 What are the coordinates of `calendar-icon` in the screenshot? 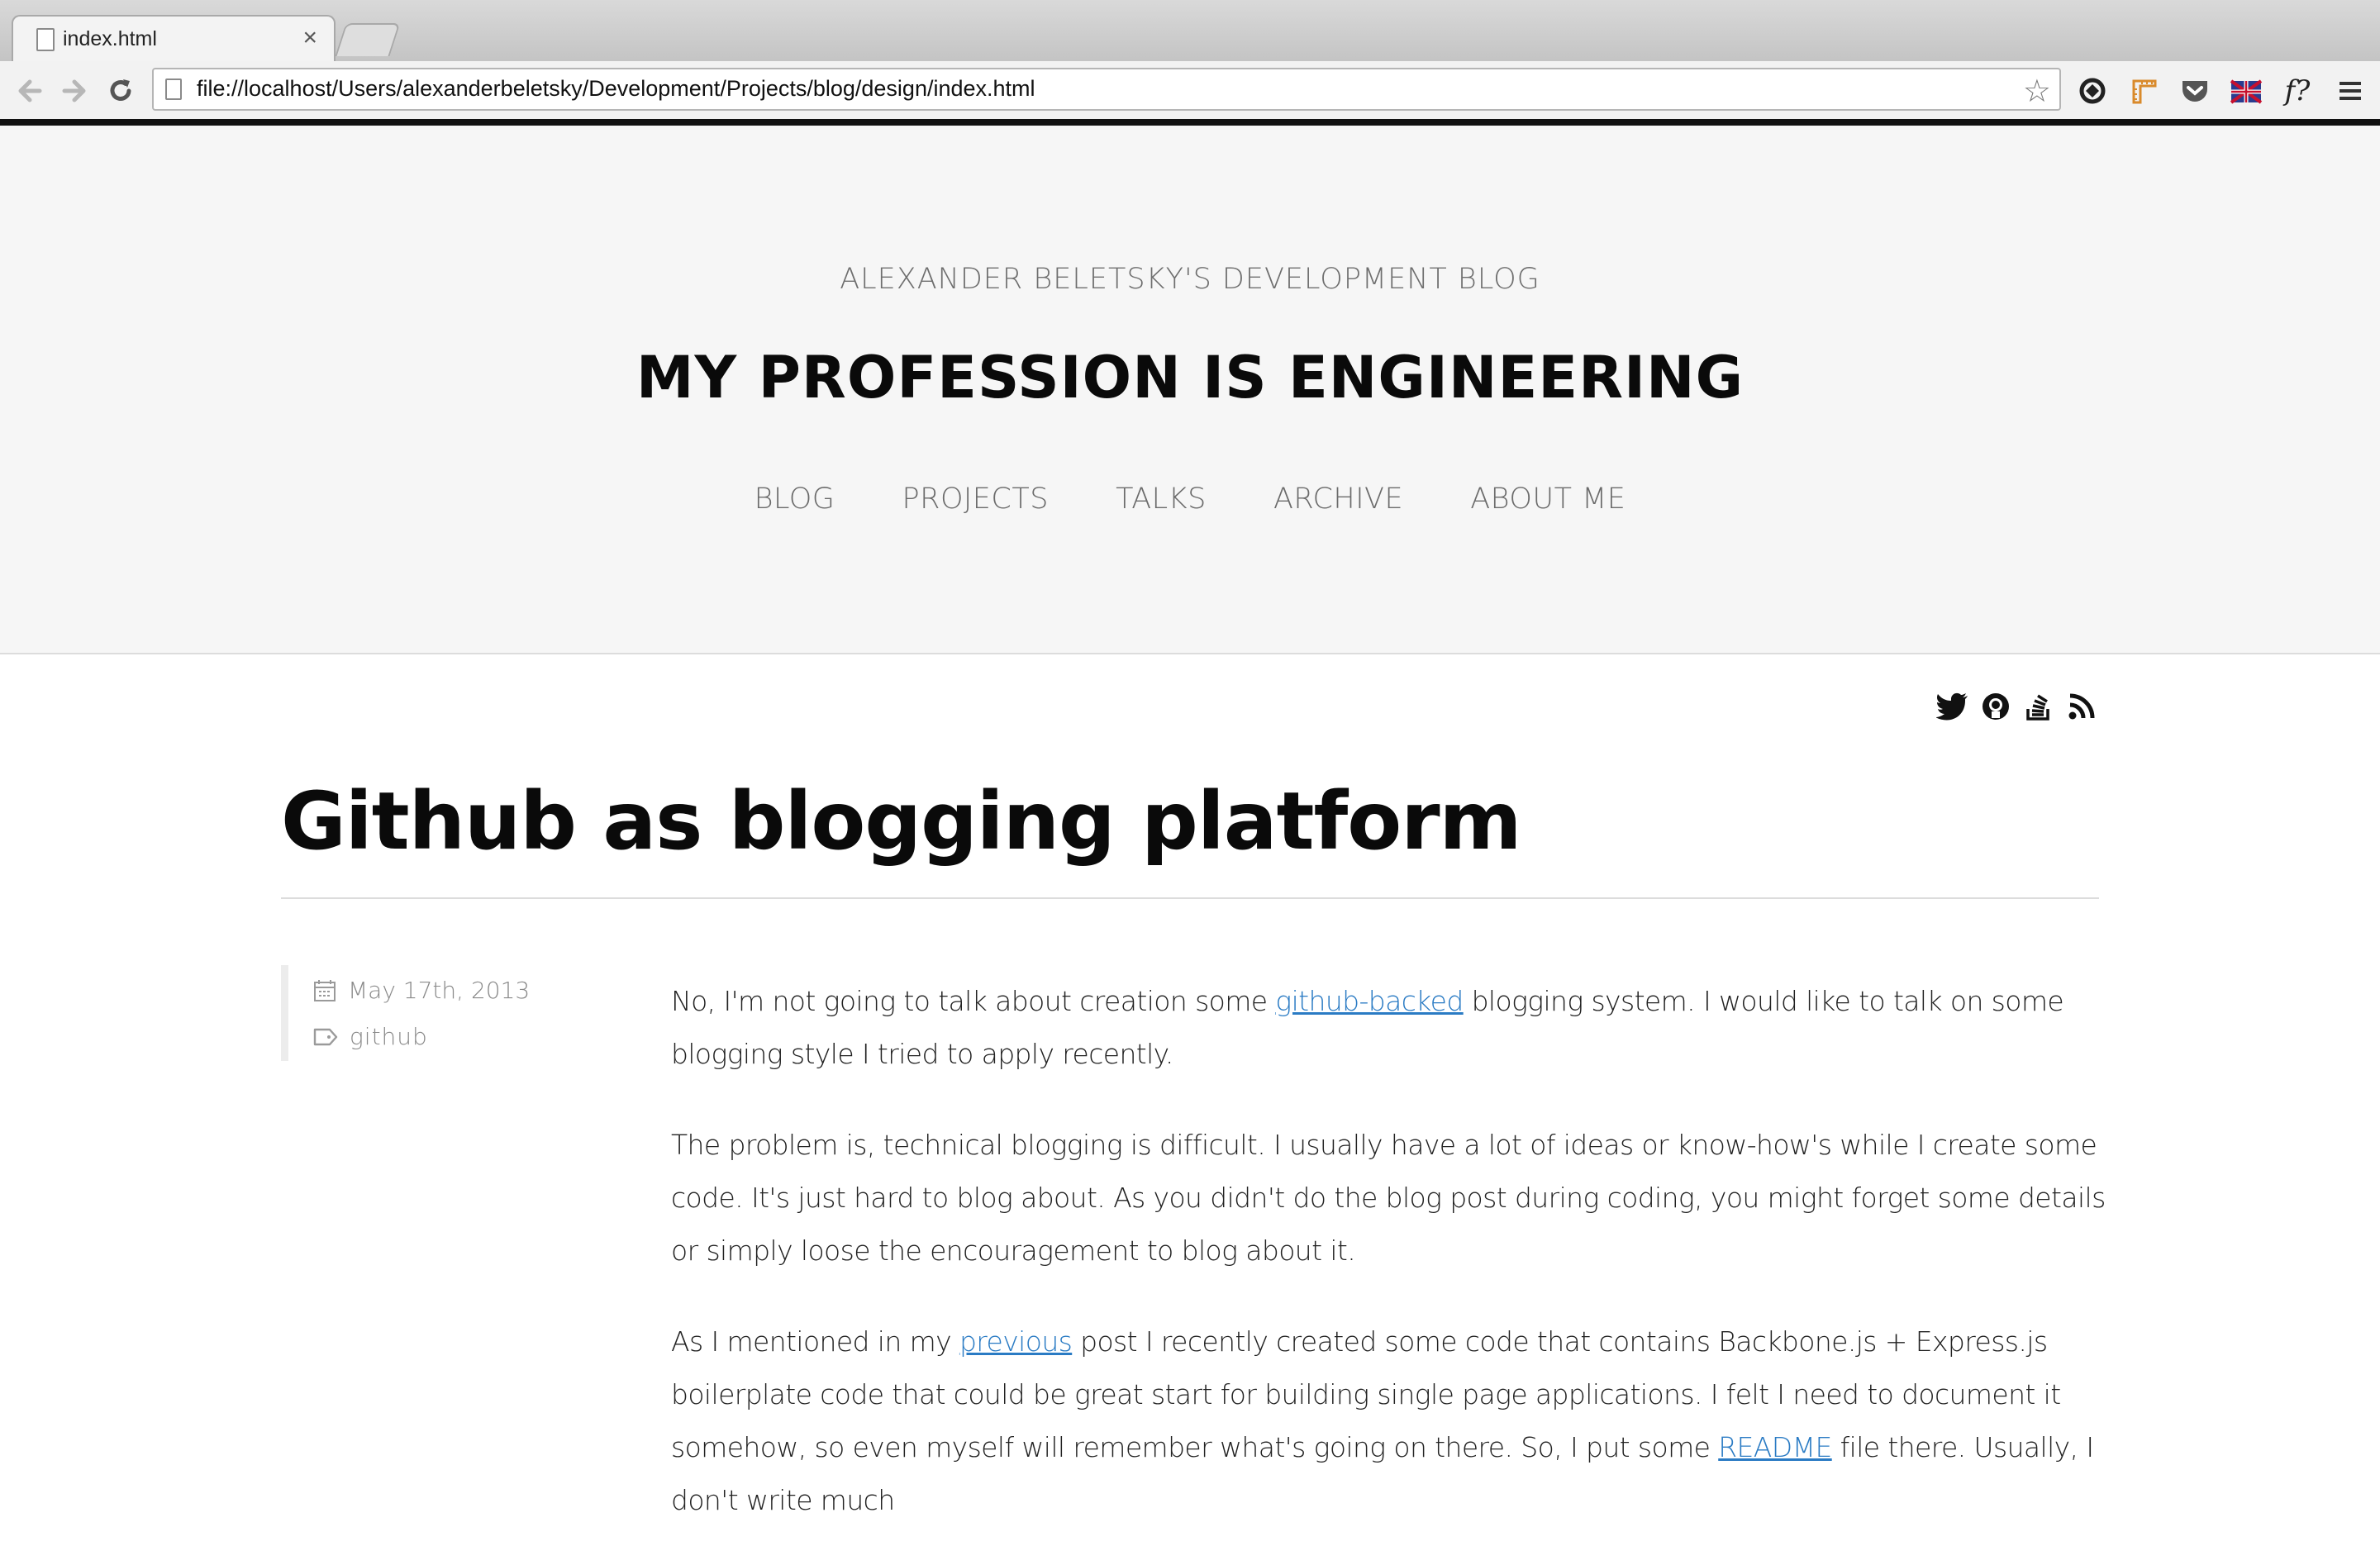 It's located at (325, 990).